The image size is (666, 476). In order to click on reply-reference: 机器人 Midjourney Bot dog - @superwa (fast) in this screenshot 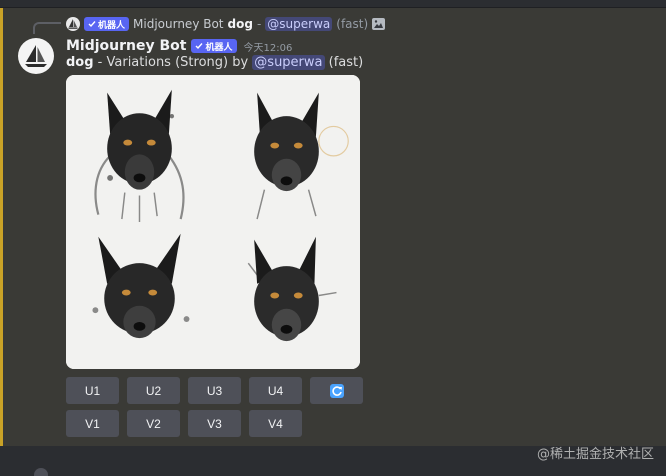, I will do `click(226, 24)`.